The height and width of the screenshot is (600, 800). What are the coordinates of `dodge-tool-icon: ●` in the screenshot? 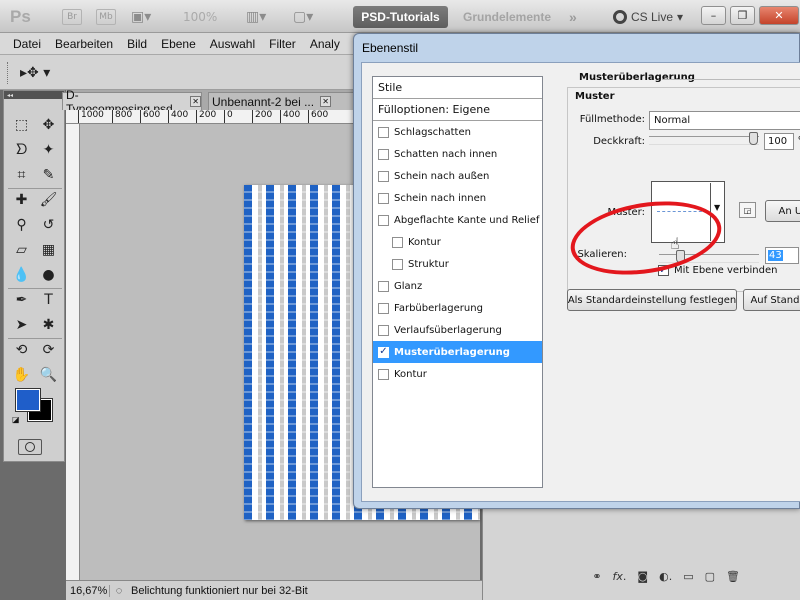 It's located at (48, 274).